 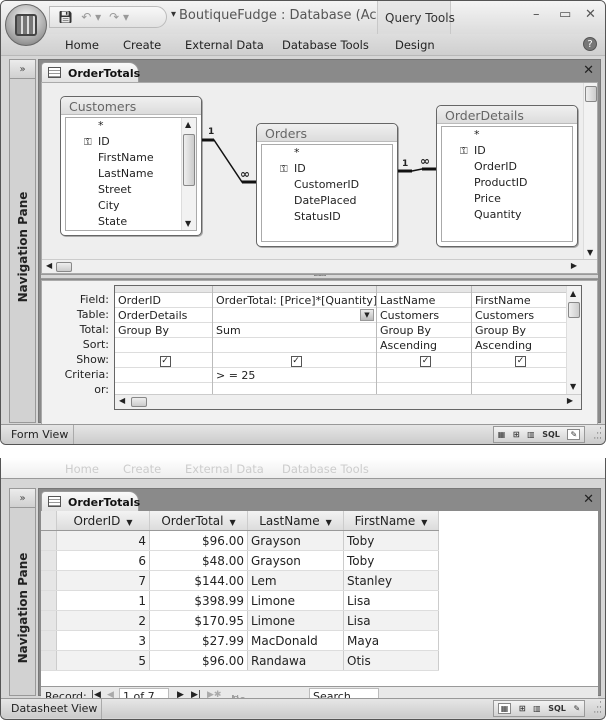 What do you see at coordinates (415, 45) in the screenshot?
I see `tab-design: Design` at bounding box center [415, 45].